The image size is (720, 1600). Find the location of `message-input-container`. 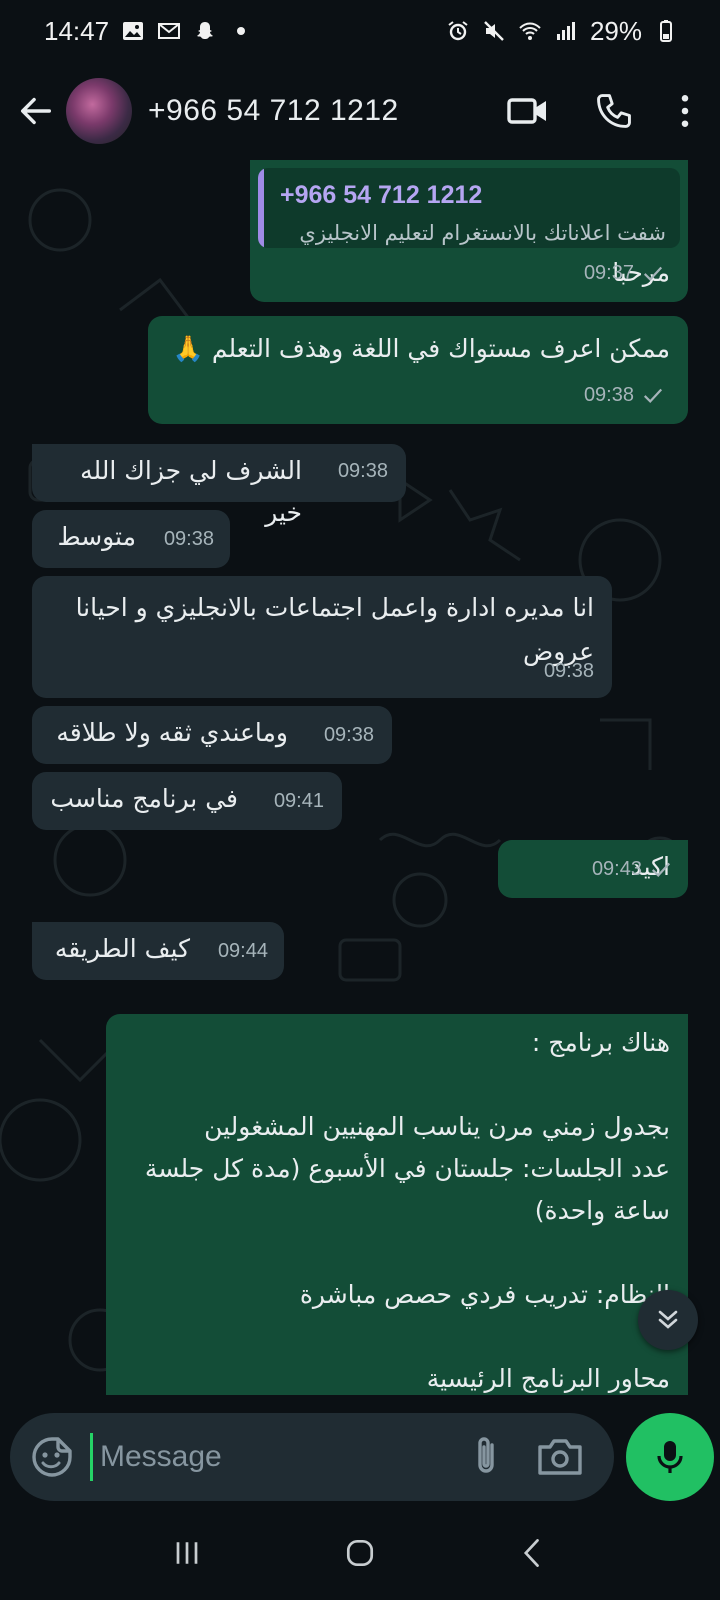

message-input-container is located at coordinates (312, 1457).